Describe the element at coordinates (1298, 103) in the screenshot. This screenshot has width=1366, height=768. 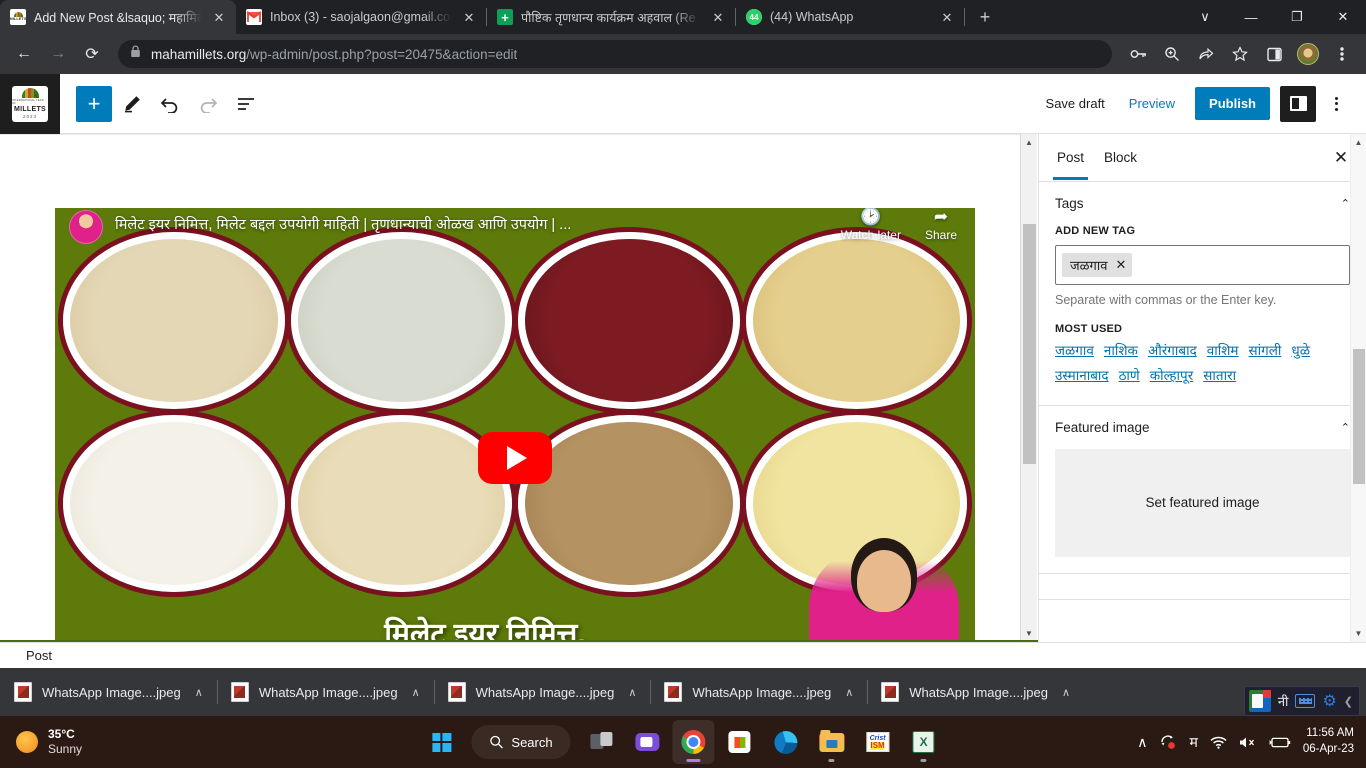
I see `settings-panel-icon` at that location.